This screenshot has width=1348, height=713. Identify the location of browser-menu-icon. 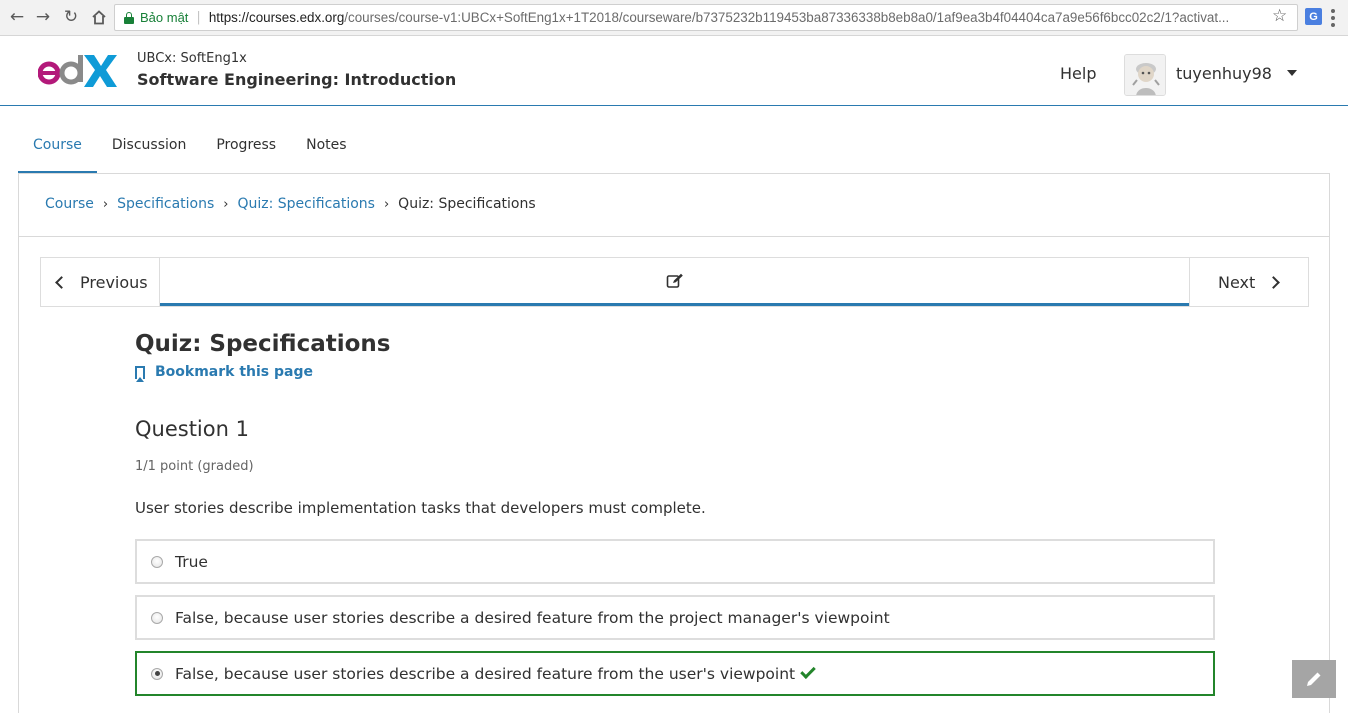
(1333, 18).